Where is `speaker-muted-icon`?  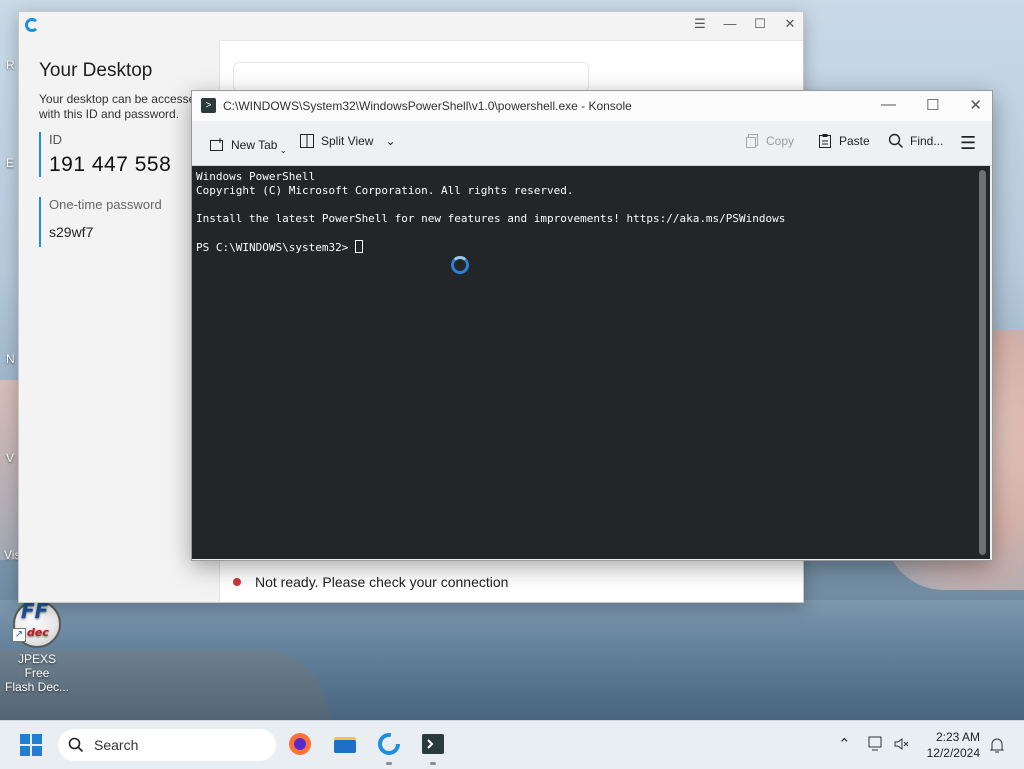
speaker-muted-icon is located at coordinates (901, 744).